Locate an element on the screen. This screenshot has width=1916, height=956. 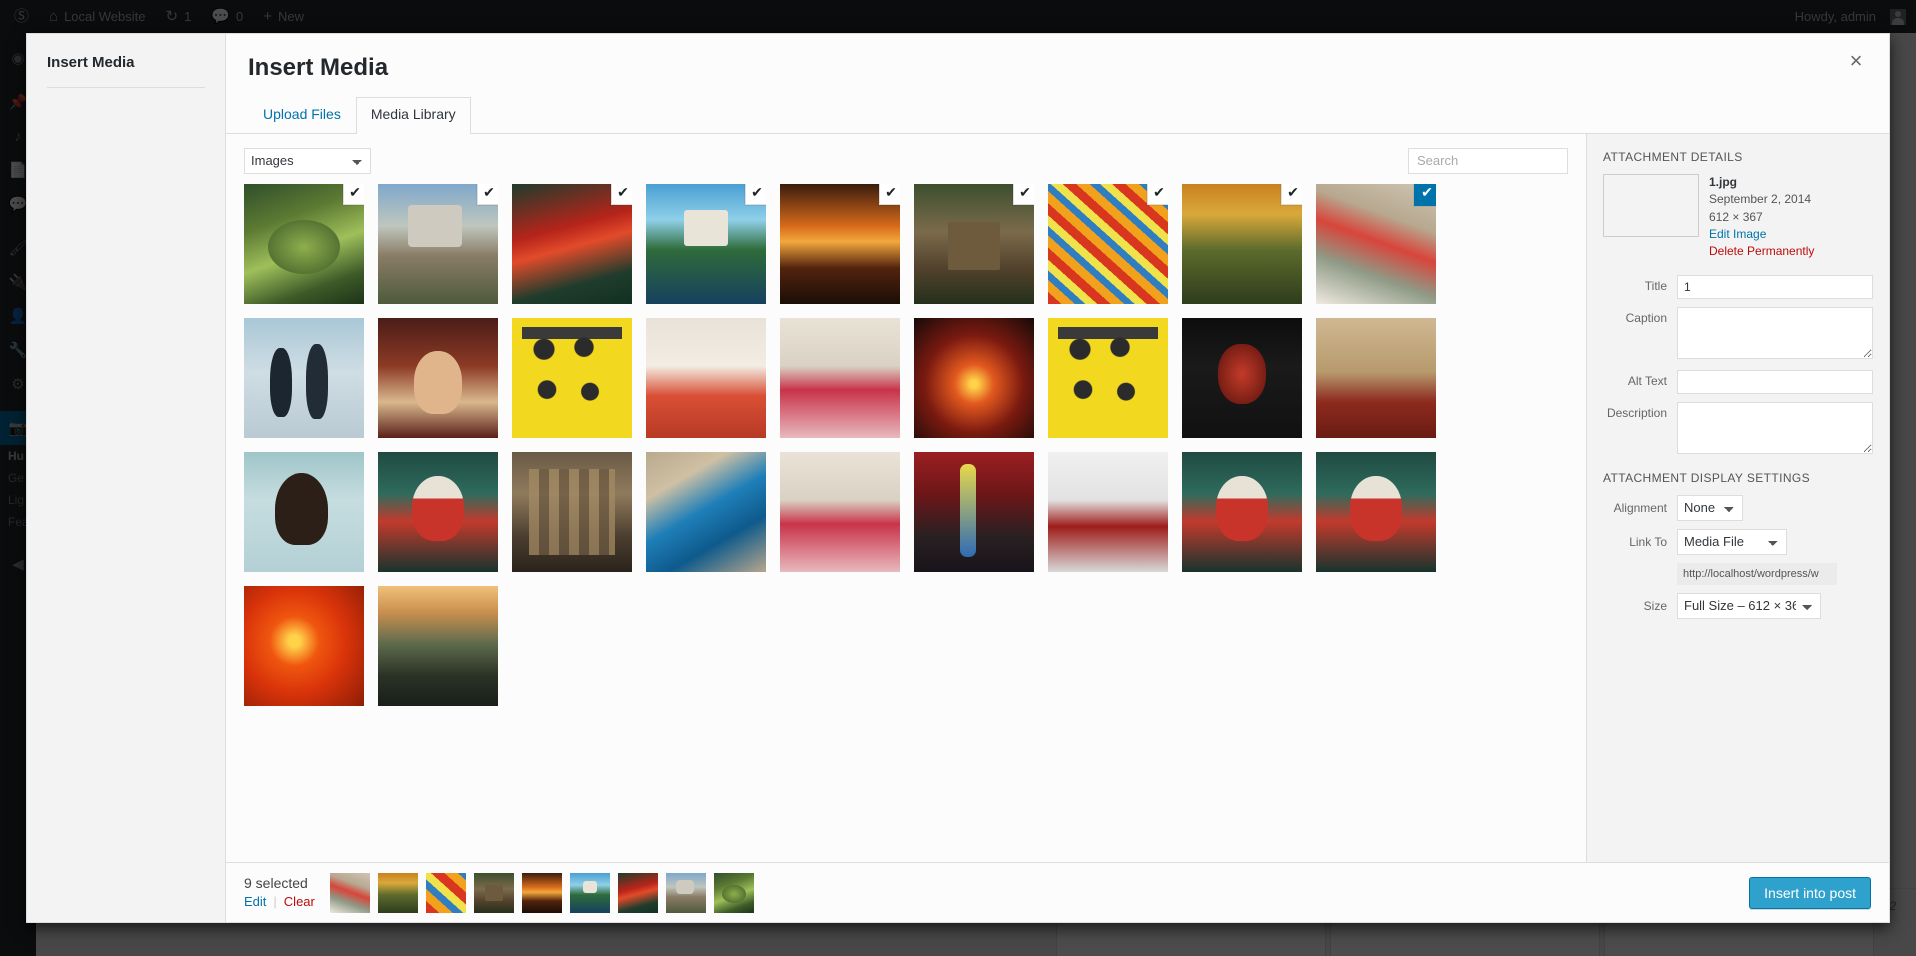
attachment-flamingo-car-2: ✔ is located at coordinates (840, 511).